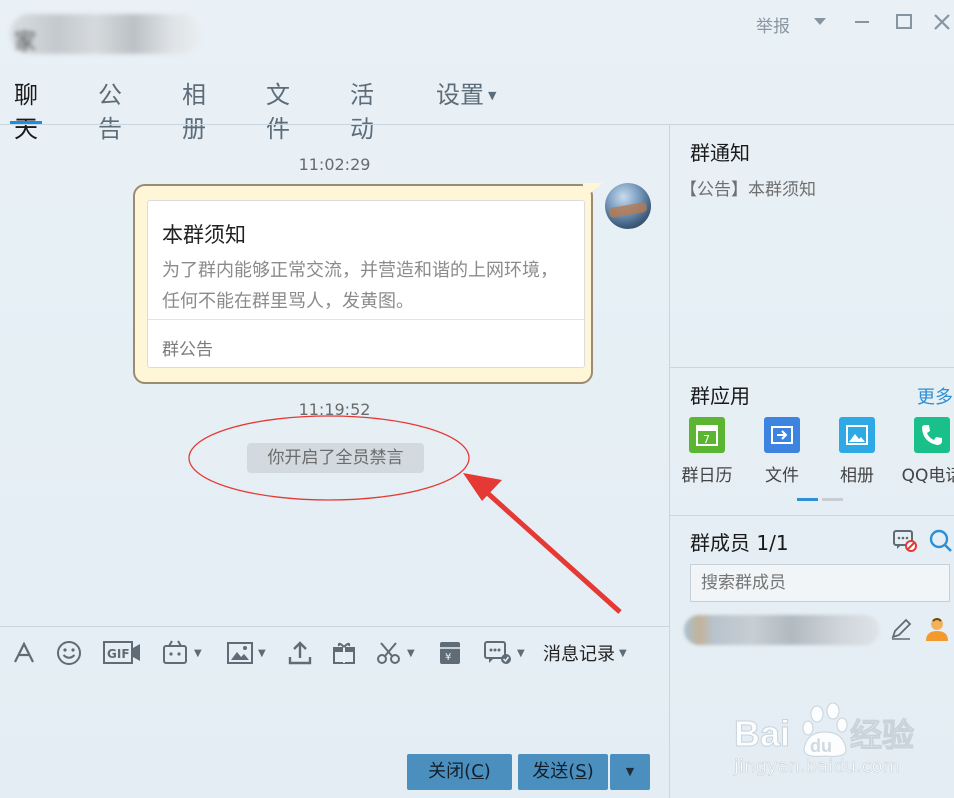 This screenshot has height=798, width=954. Describe the element at coordinates (940, 540) in the screenshot. I see `search-icon` at that location.